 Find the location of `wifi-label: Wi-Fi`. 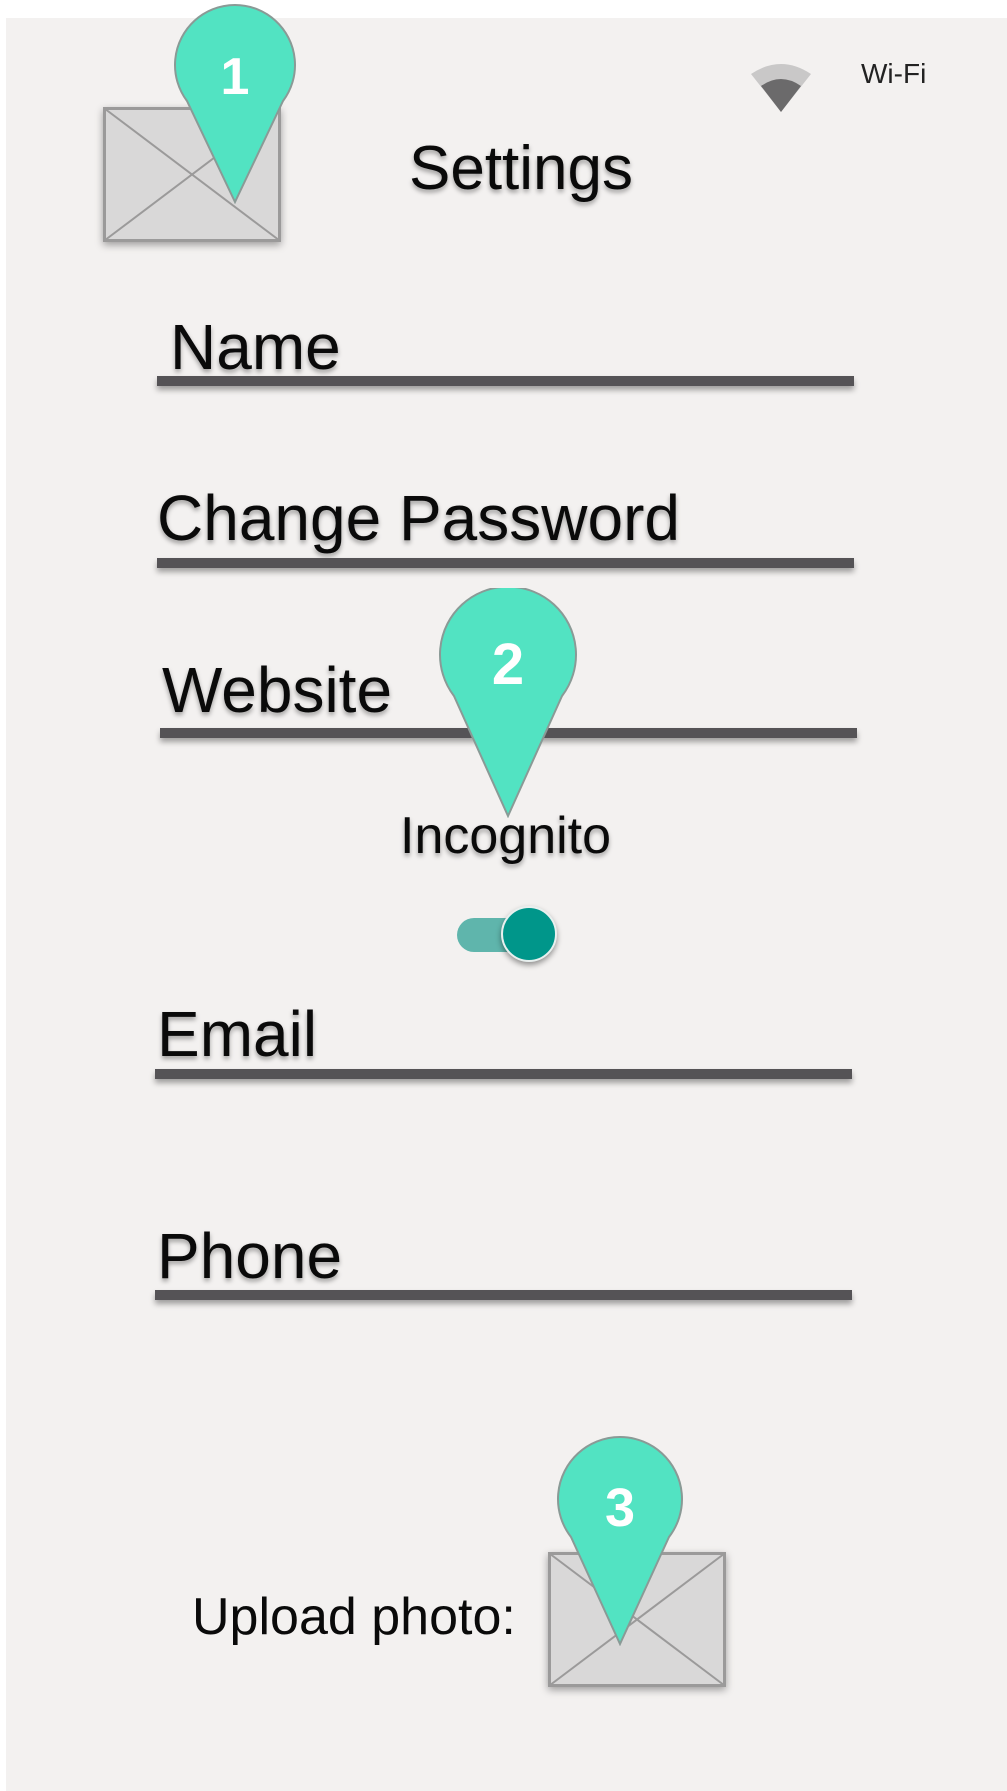

wifi-label: Wi-Fi is located at coordinates (894, 73).